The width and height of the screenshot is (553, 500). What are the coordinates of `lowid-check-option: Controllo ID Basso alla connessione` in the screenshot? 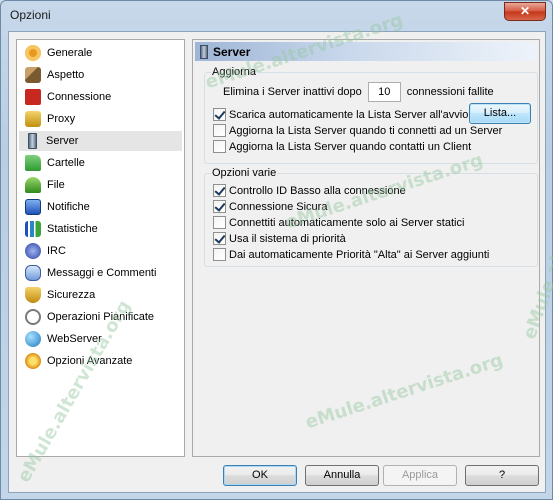 It's located at (309, 190).